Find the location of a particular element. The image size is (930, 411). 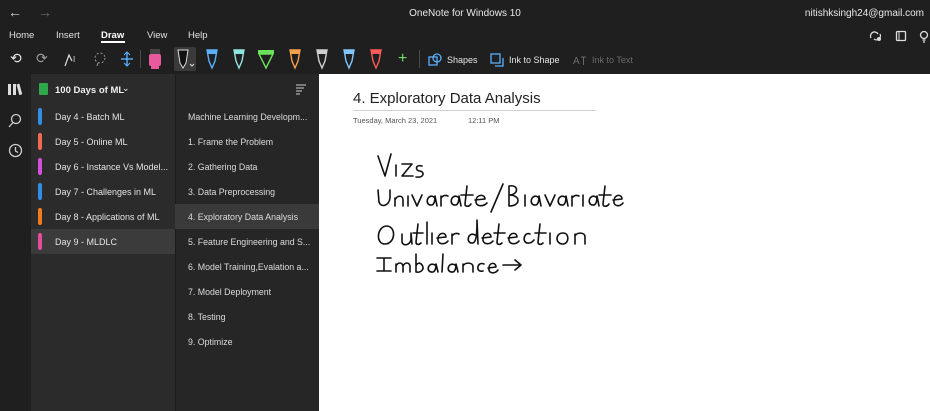

section-item: Day 4 - Batch ML is located at coordinates (103, 116).